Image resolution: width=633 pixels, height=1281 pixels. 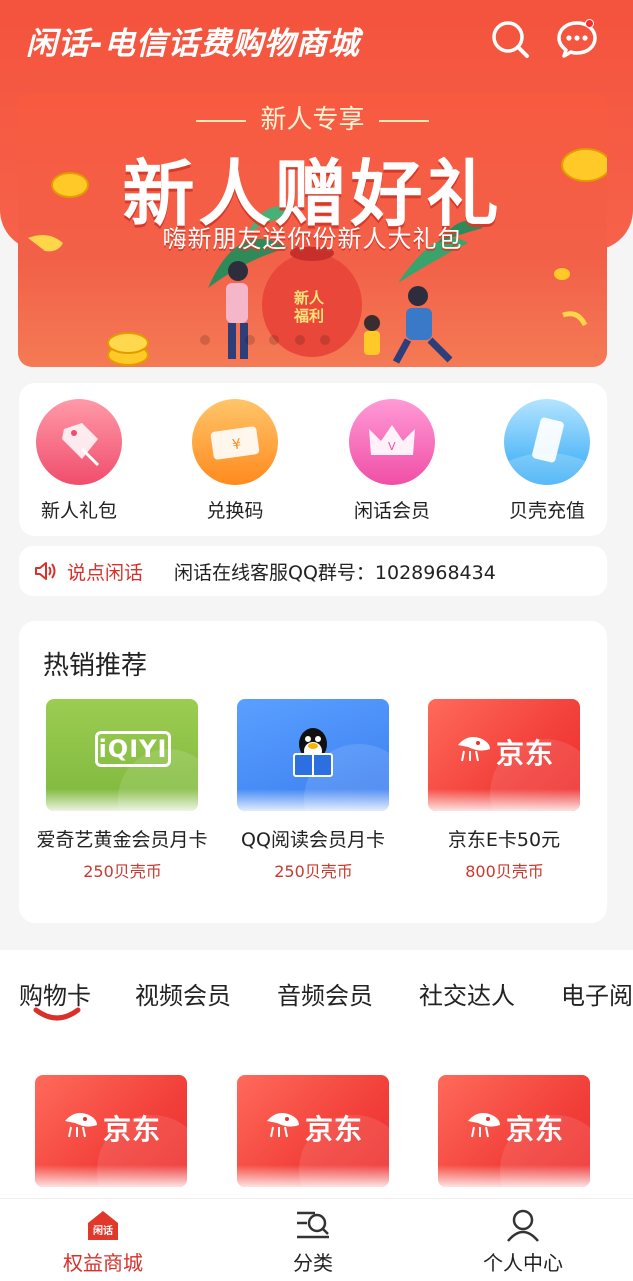 What do you see at coordinates (57, 1014) in the screenshot?
I see `active-tab-indicator` at bounding box center [57, 1014].